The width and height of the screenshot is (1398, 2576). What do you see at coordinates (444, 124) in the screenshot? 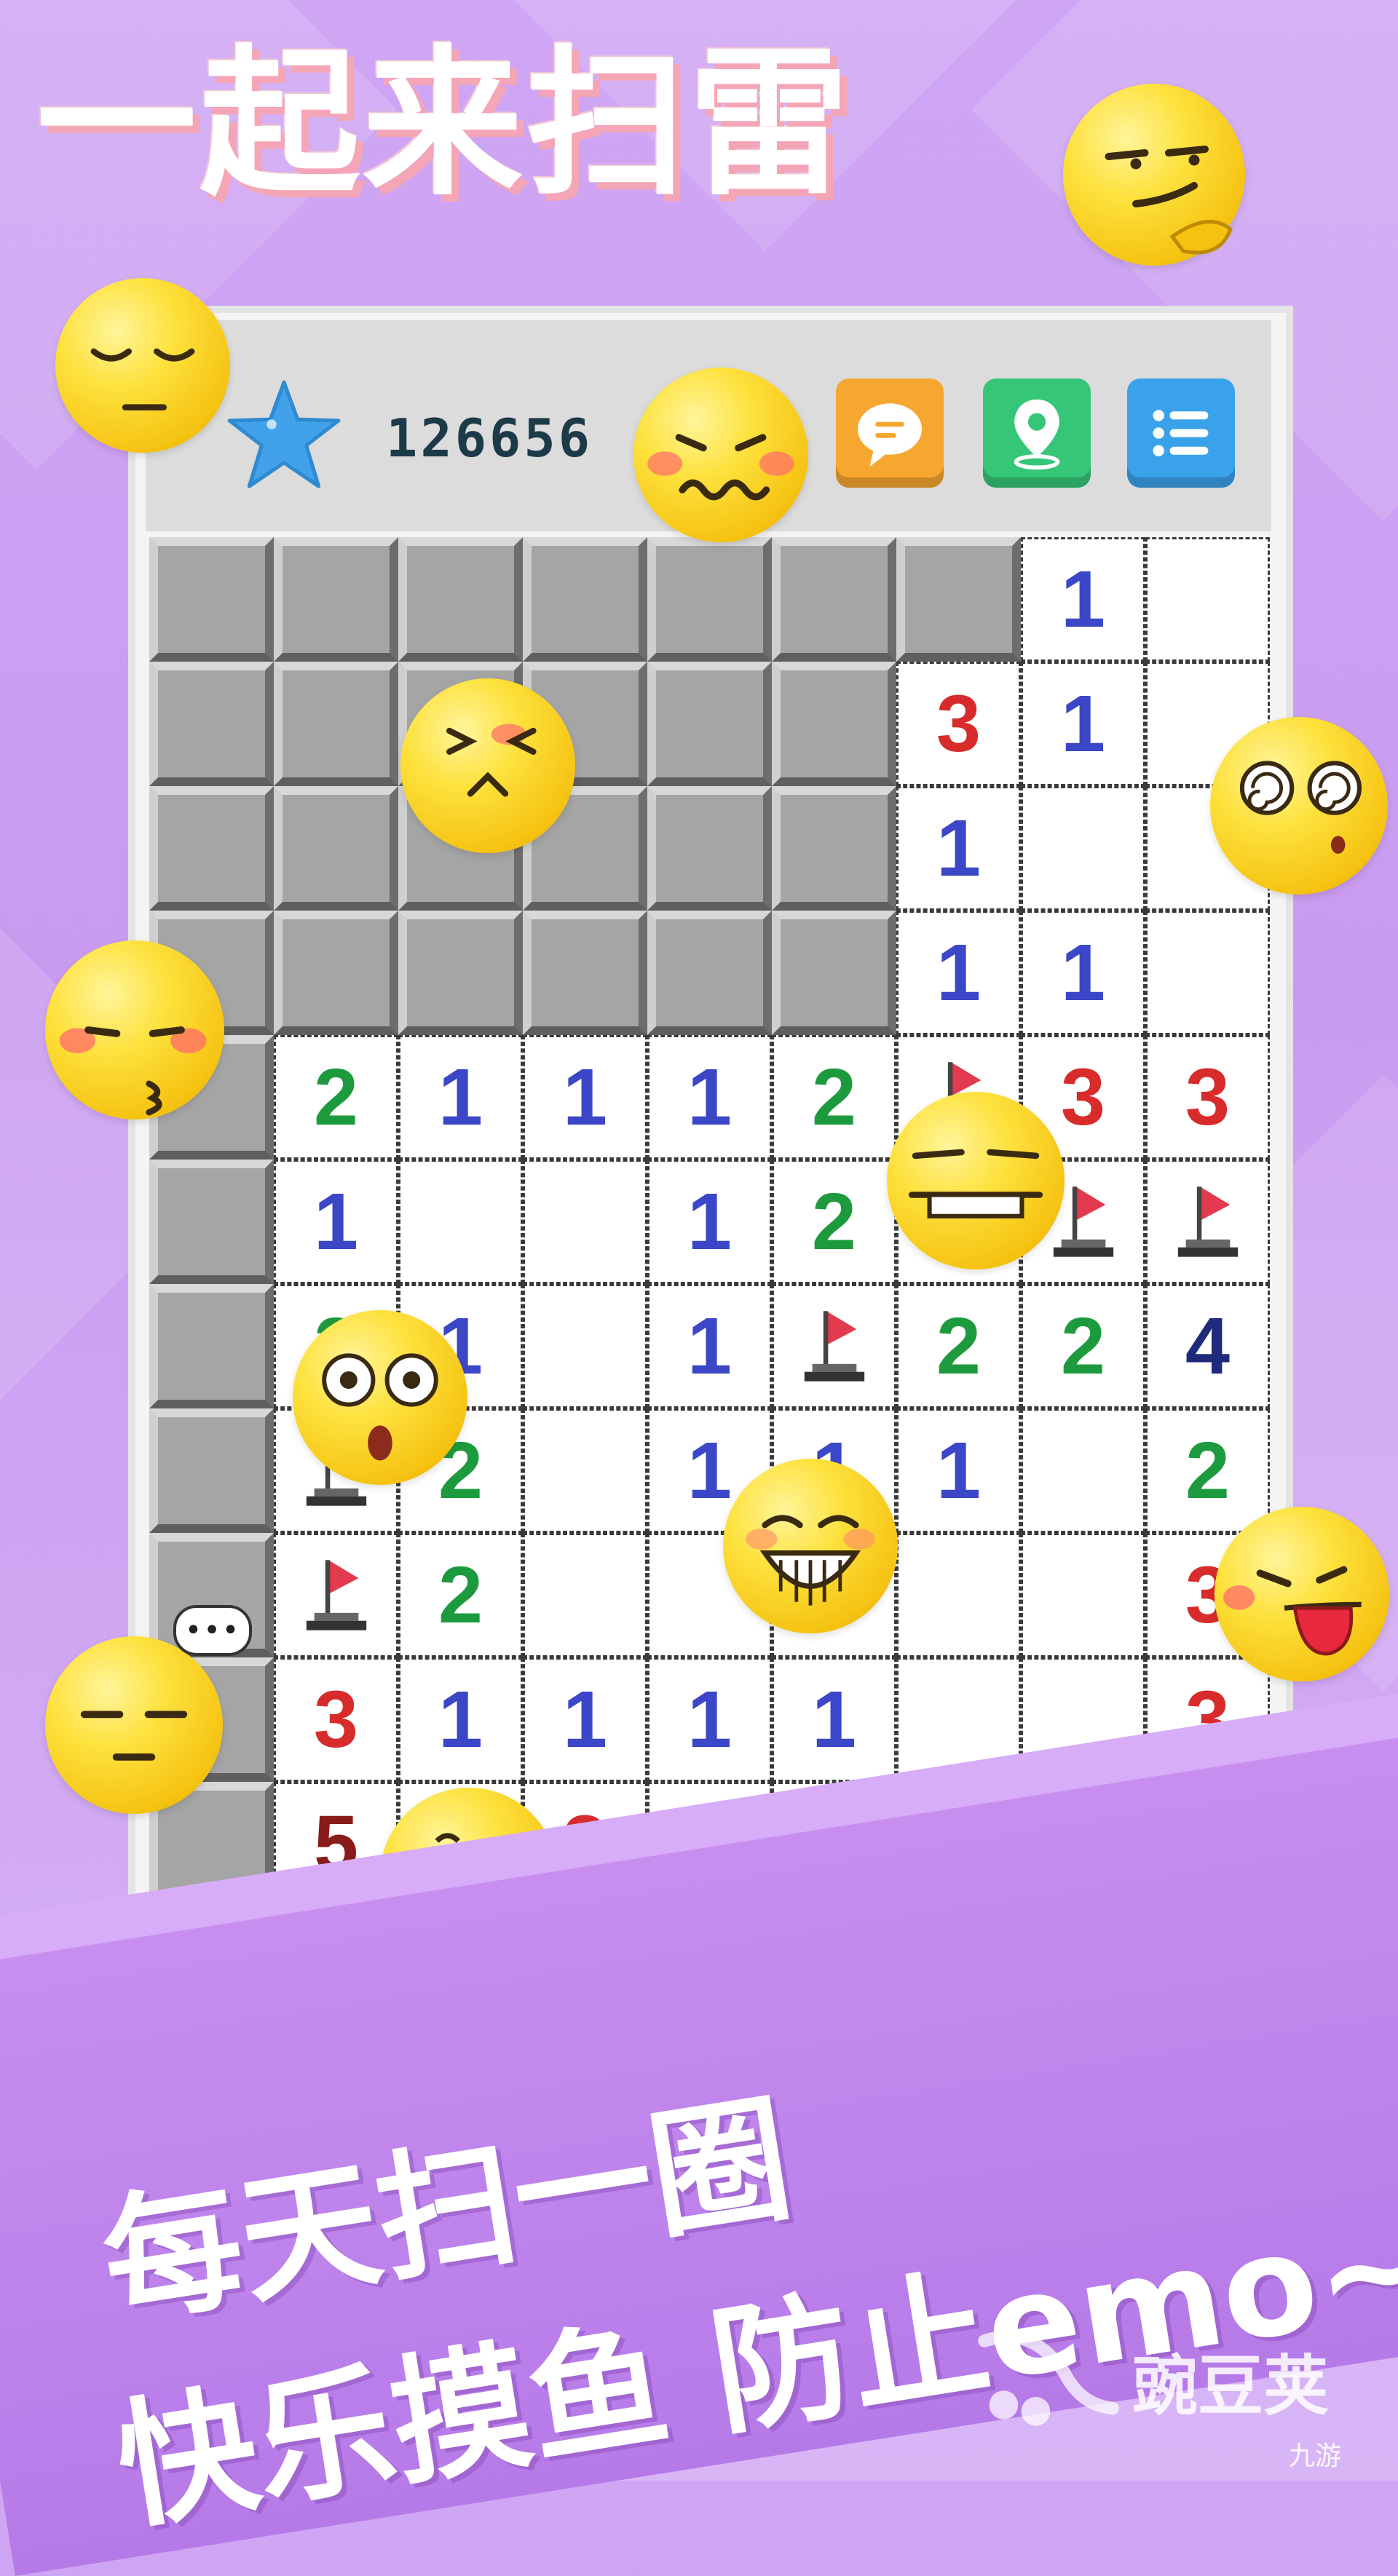
I see `headline-title: 一起来扫雷` at bounding box center [444, 124].